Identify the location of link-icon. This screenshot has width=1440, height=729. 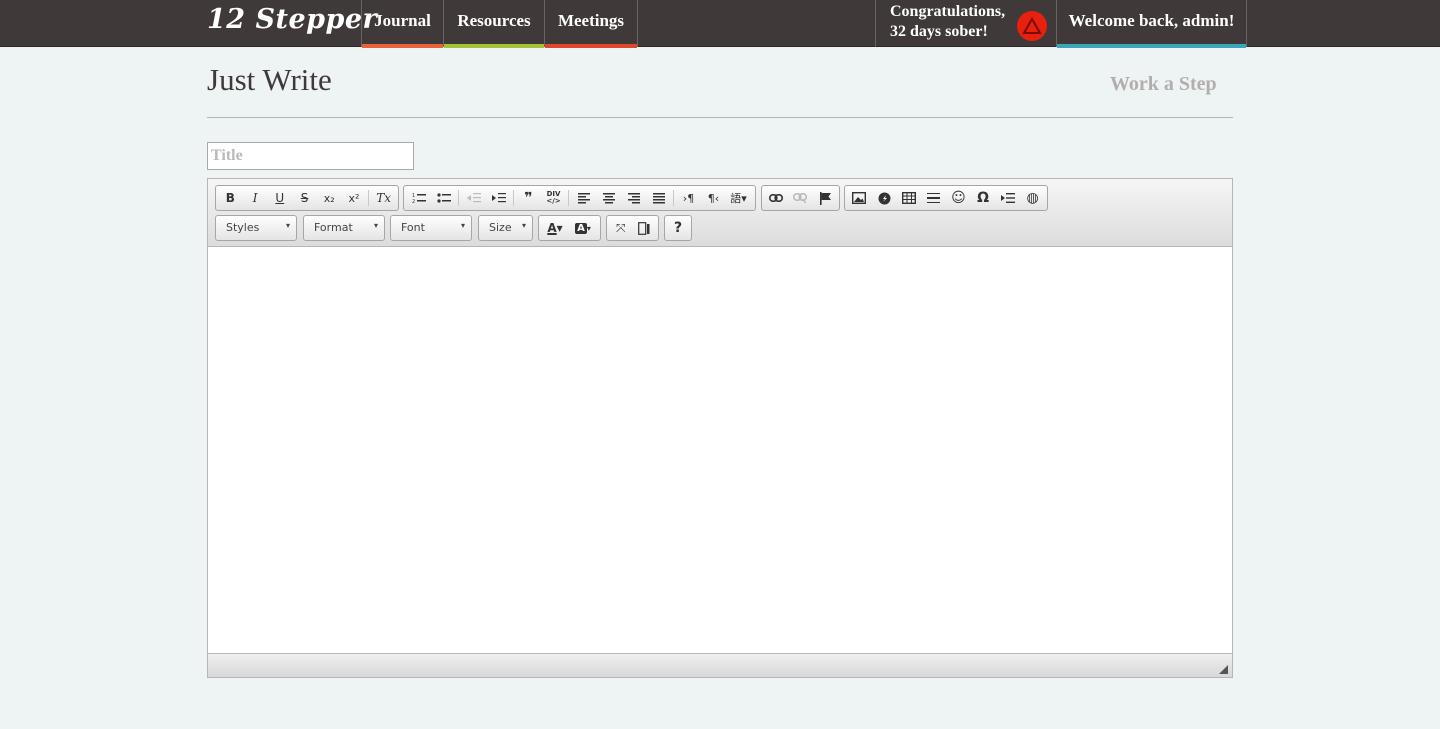
(776, 198).